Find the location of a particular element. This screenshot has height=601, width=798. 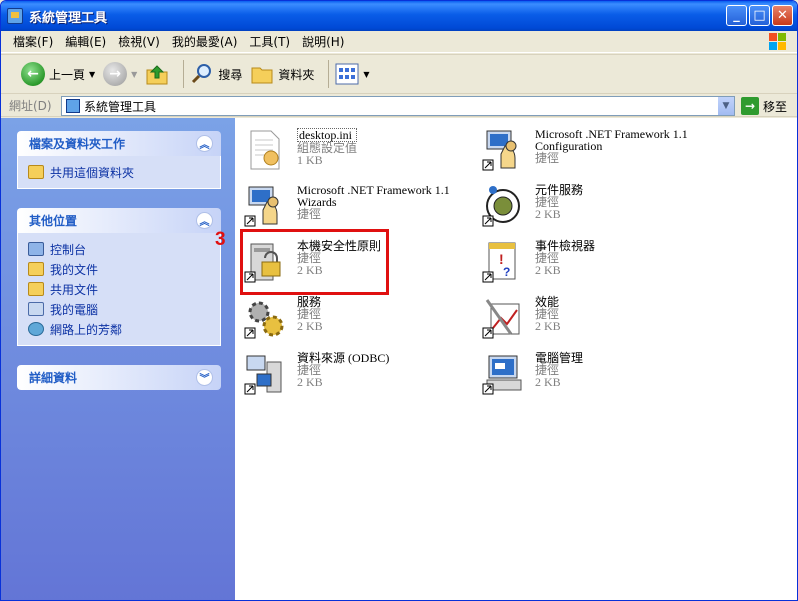

file-item: Microsoft .NET Framework 1.1 Wizards 捷徑 is located at coordinates (354, 206).